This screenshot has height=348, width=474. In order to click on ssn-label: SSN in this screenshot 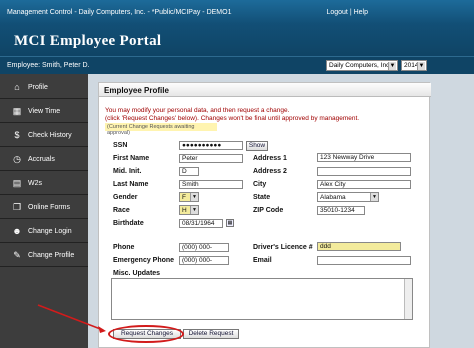, I will do `click(120, 145)`.